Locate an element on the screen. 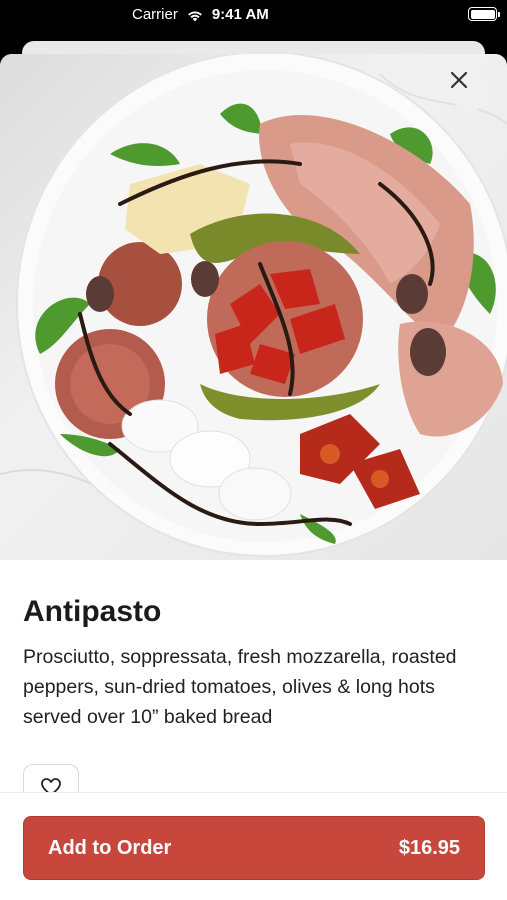 This screenshot has width=507, height=900. battery-tip is located at coordinates (499, 14).